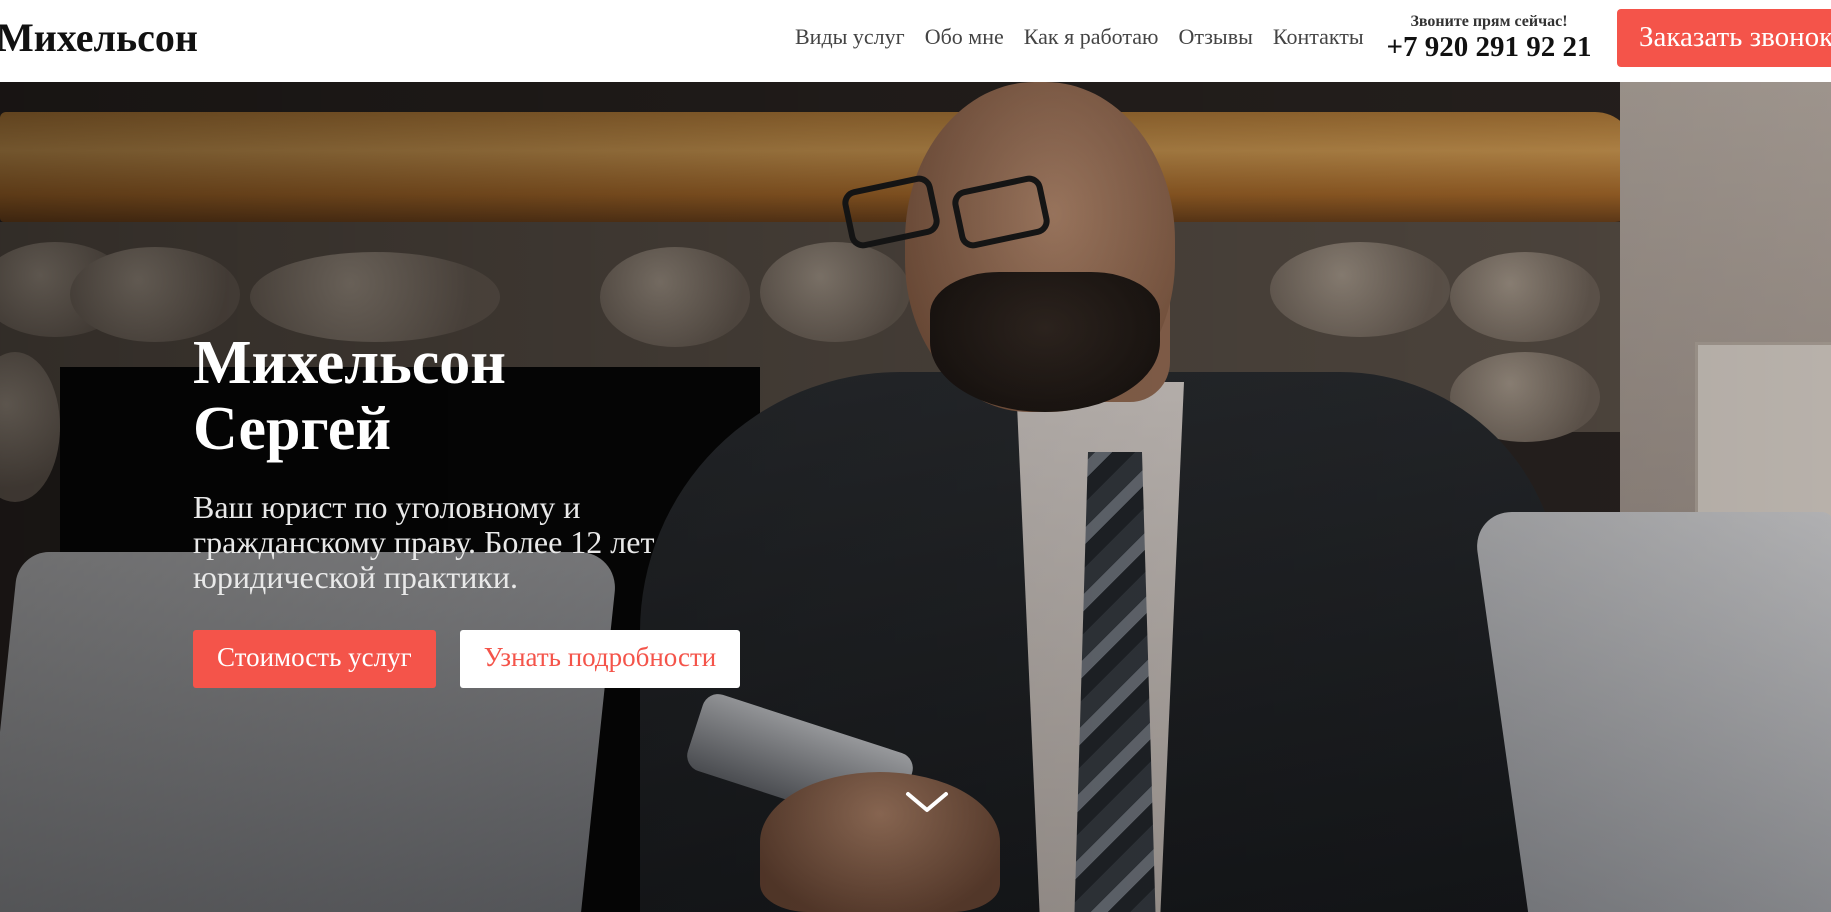  What do you see at coordinates (99, 37) in the screenshot?
I see `site-logo: Михельсон` at bounding box center [99, 37].